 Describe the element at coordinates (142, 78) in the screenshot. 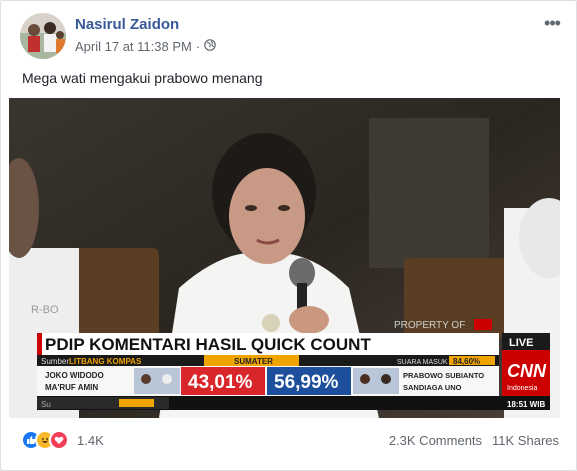

I see `post-text: Mega wati mengakui prabowo menang` at that location.